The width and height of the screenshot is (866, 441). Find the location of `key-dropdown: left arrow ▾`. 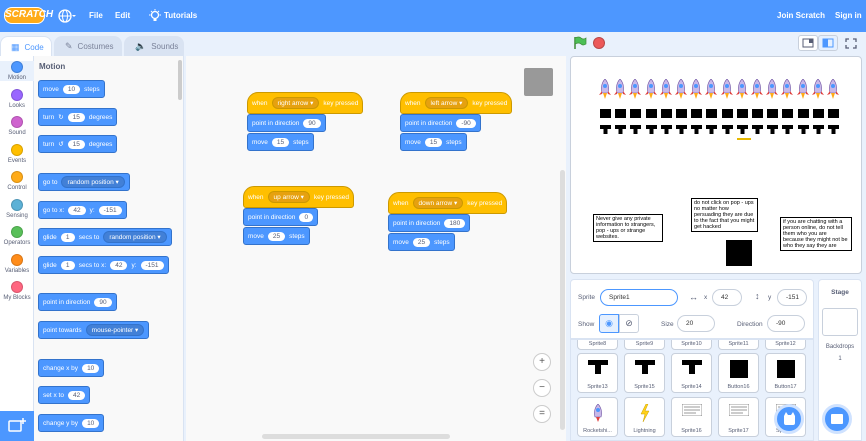

key-dropdown: left arrow ▾ is located at coordinates (446, 103).